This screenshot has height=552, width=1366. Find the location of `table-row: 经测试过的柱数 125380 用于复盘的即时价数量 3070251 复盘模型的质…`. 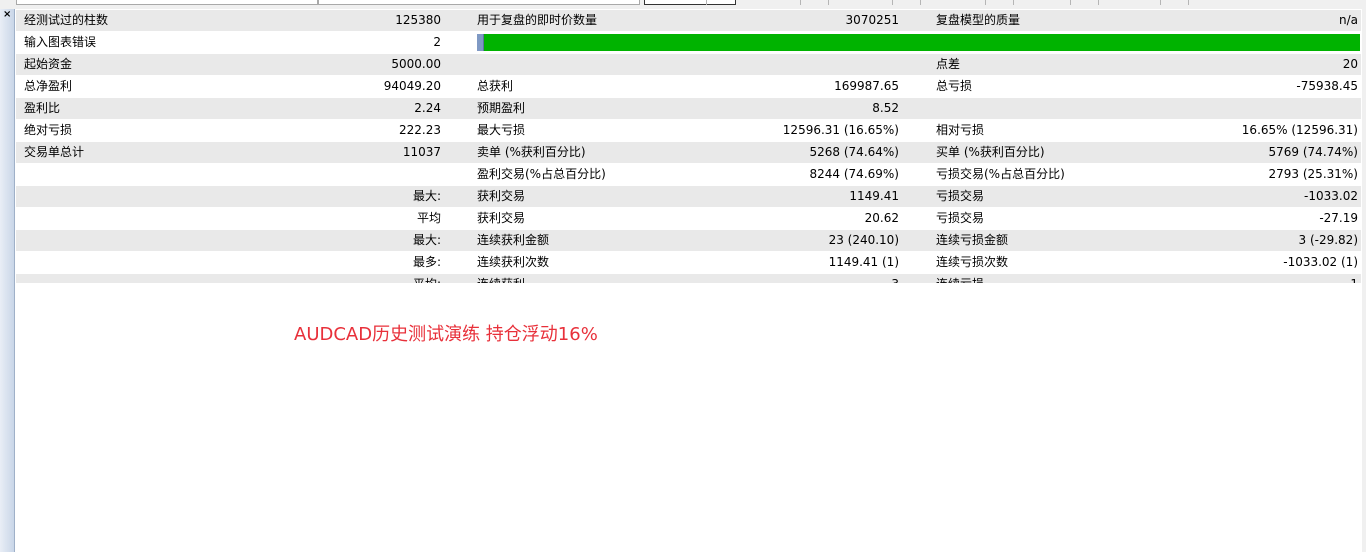

table-row: 经测试过的柱数 125380 用于复盘的即时价数量 3070251 复盘模型的质… is located at coordinates (688, 21).